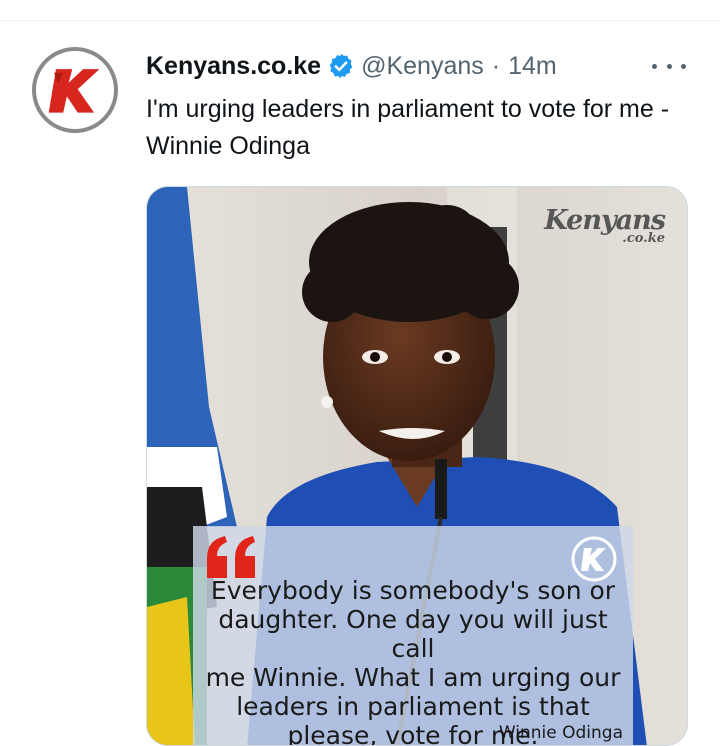 The image size is (720, 746). I want to click on kenyans-k-logo-icon, so click(75, 90).